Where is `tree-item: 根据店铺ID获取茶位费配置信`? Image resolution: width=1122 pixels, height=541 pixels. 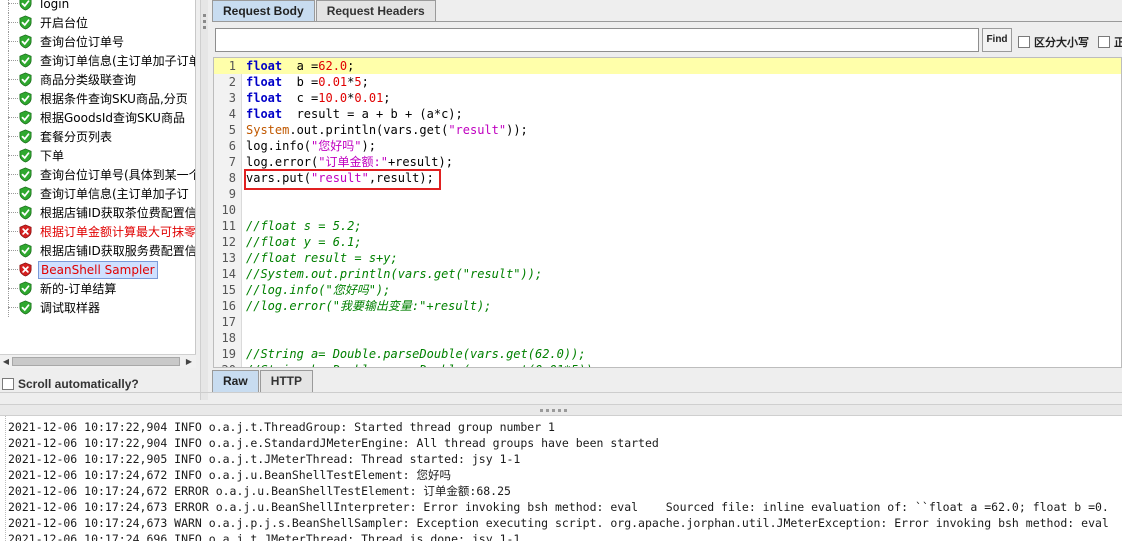
tree-item: 根据店铺ID获取茶位费配置信 is located at coordinates (98, 212).